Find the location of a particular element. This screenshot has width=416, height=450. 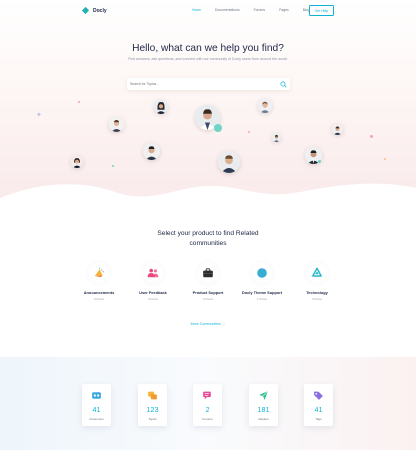

stat-card: 41 Tags is located at coordinates (318, 405).